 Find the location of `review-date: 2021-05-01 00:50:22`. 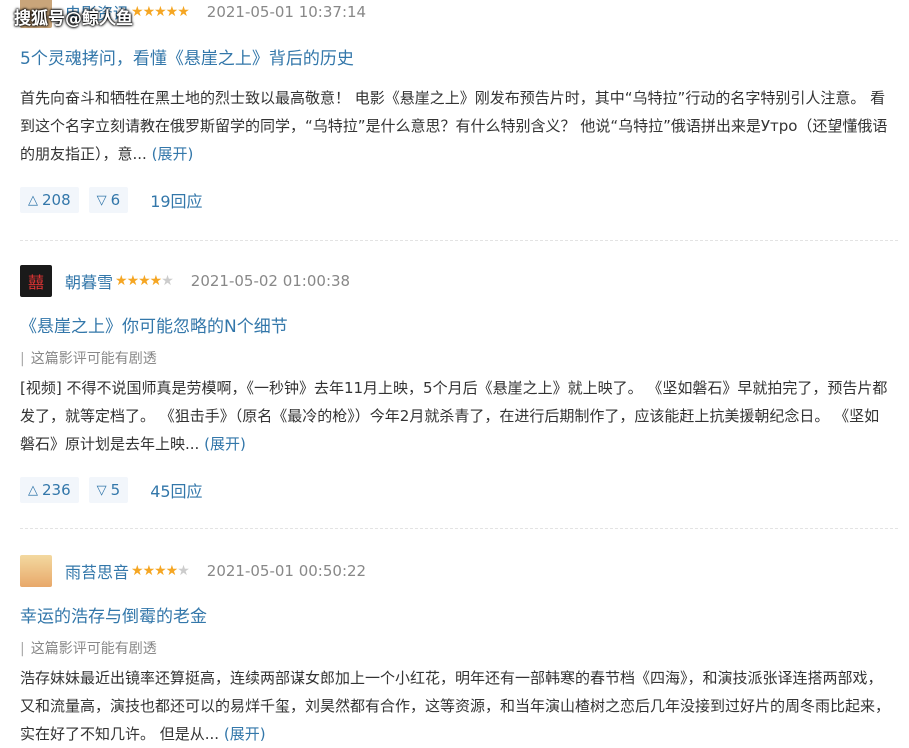

review-date: 2021-05-01 00:50:22 is located at coordinates (286, 571).